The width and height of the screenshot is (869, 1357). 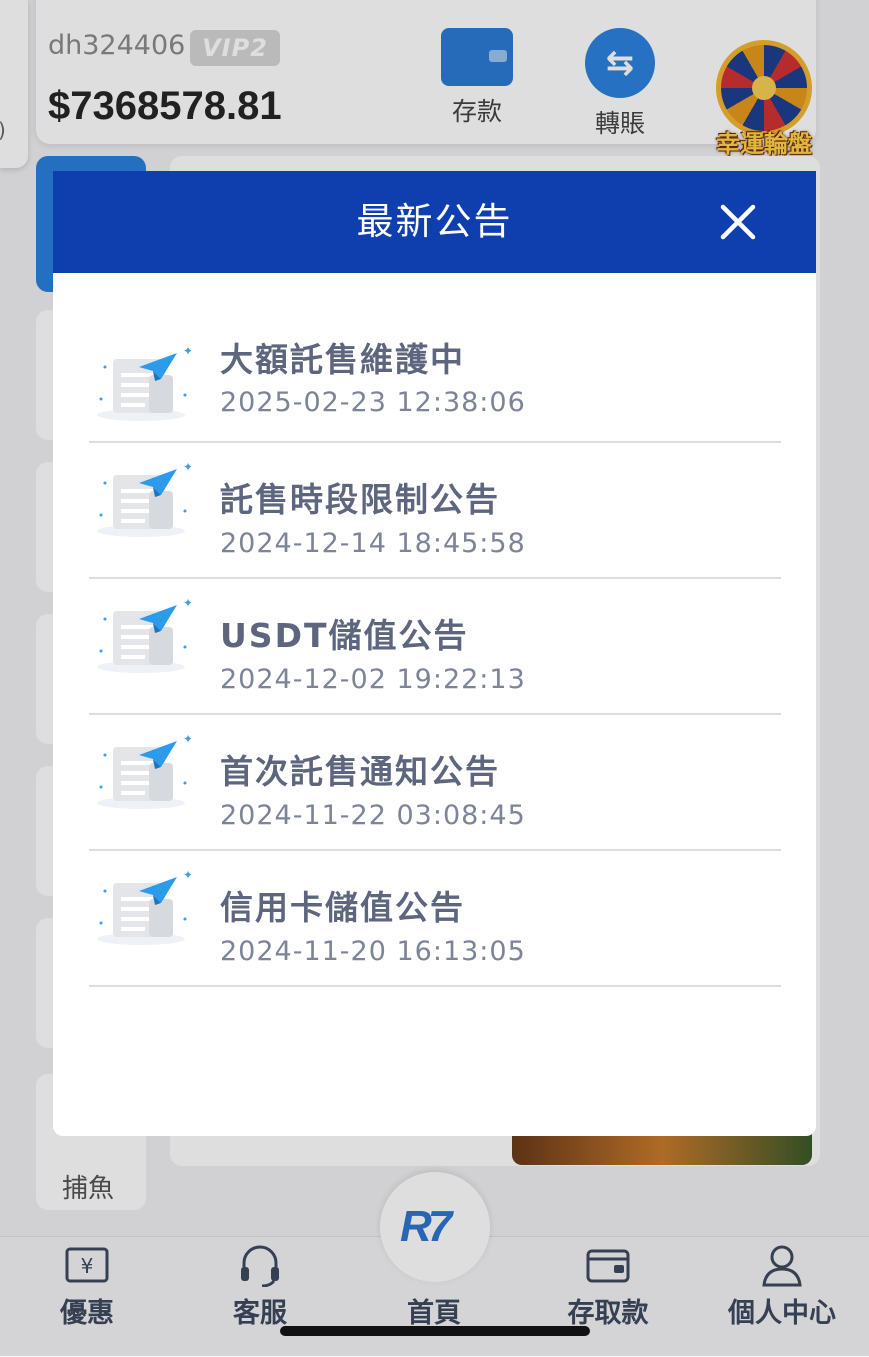 I want to click on notice-item: ✦ 大額託售維護中 2025-02-23 12:38:06, so click(x=435, y=375).